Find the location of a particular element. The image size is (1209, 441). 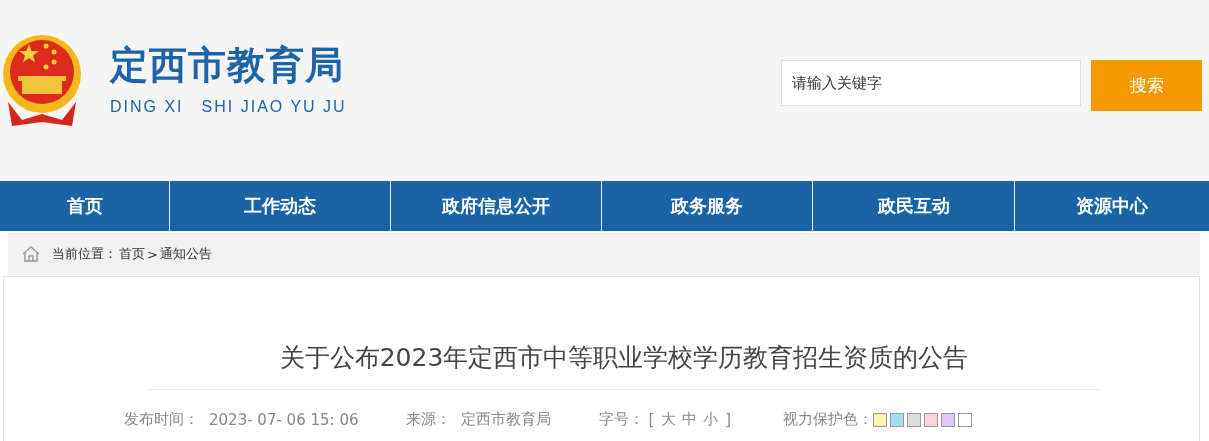

font-size-label: 字号： is located at coordinates (622, 419).